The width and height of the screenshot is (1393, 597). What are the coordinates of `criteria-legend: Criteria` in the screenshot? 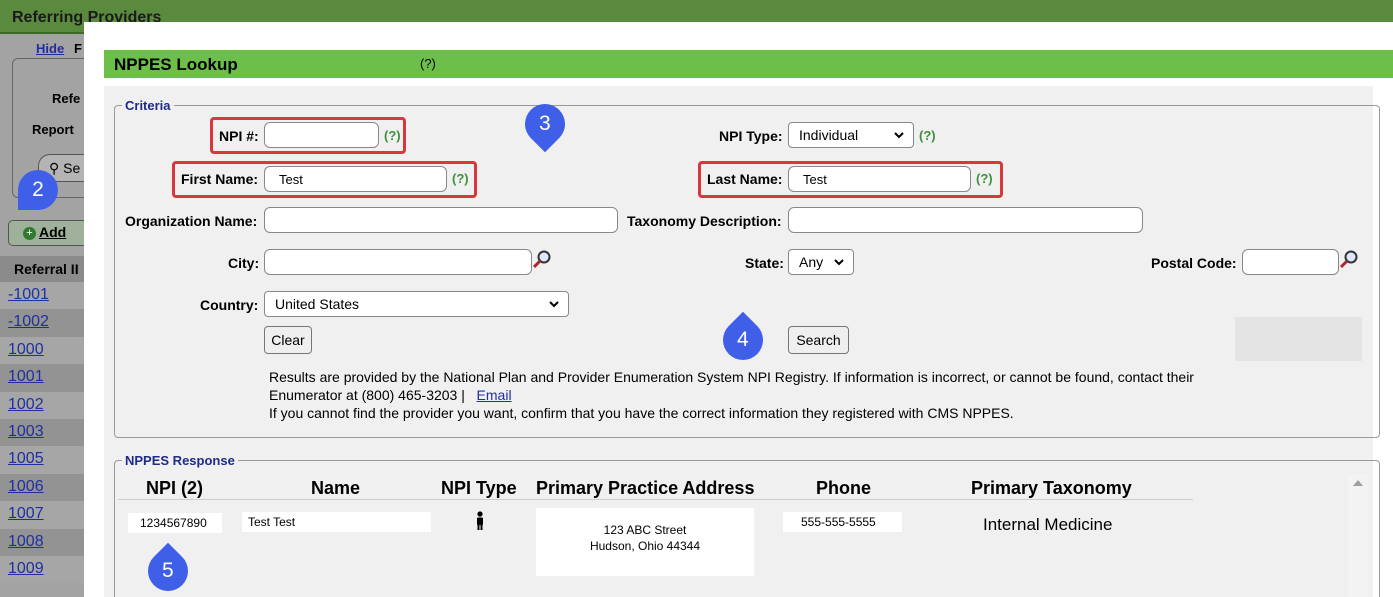 It's located at (148, 105).